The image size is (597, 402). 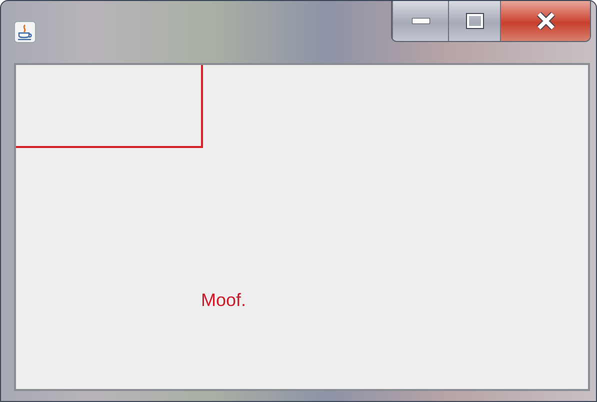 I want to click on maximize-icon, so click(x=475, y=21).